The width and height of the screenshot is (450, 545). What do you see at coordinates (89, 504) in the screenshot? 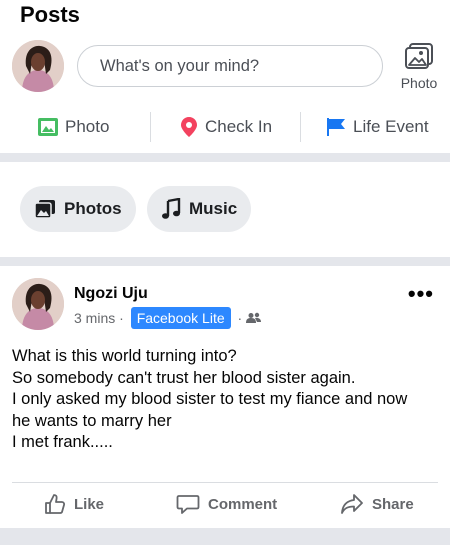
I see `like-label: Like` at bounding box center [89, 504].